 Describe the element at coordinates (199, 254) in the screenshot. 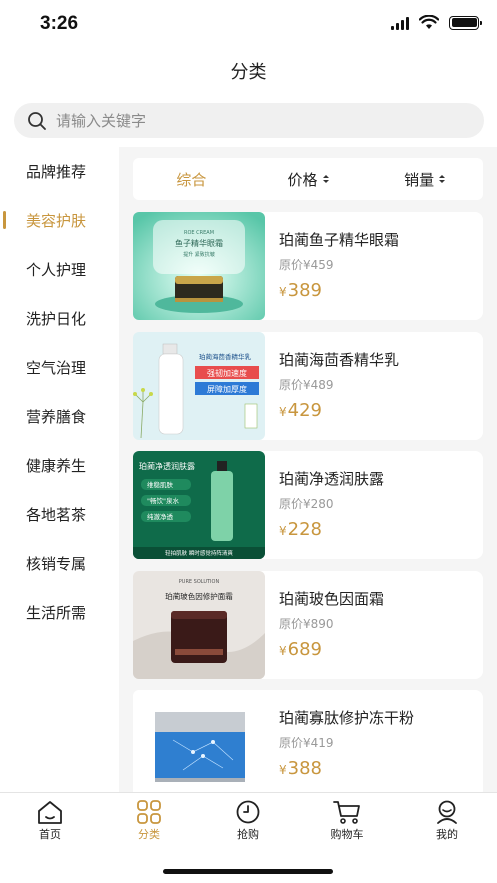

I see `product-image-text: 提升 紧致抗皱` at that location.